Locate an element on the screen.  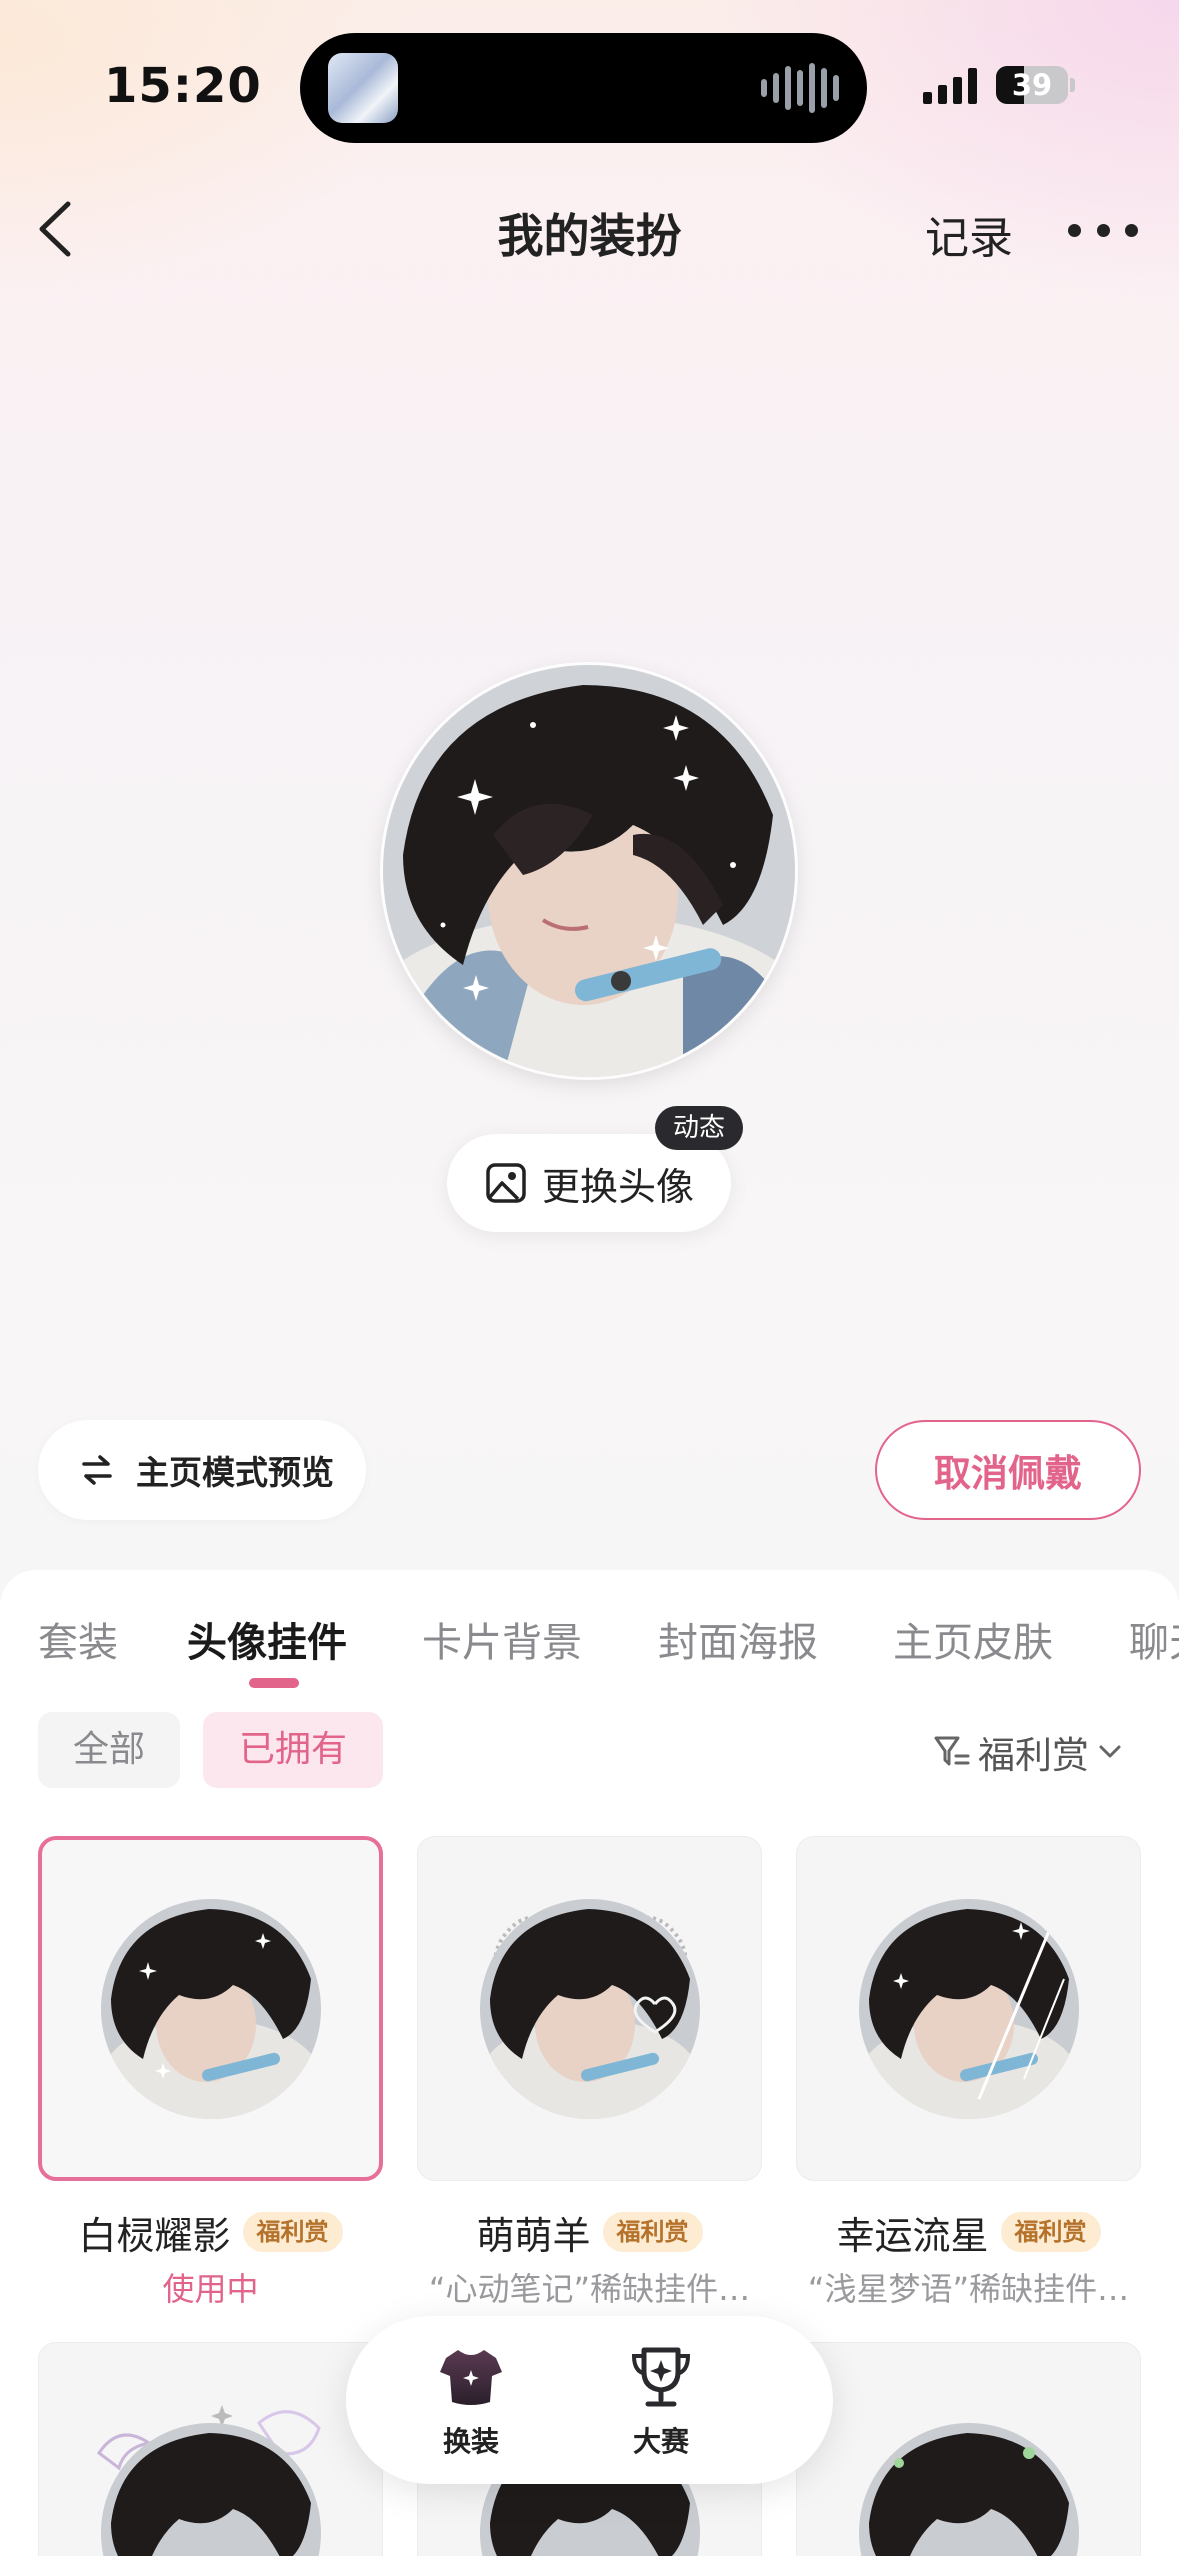
nav-contest: 大赛 is located at coordinates (661, 2401).